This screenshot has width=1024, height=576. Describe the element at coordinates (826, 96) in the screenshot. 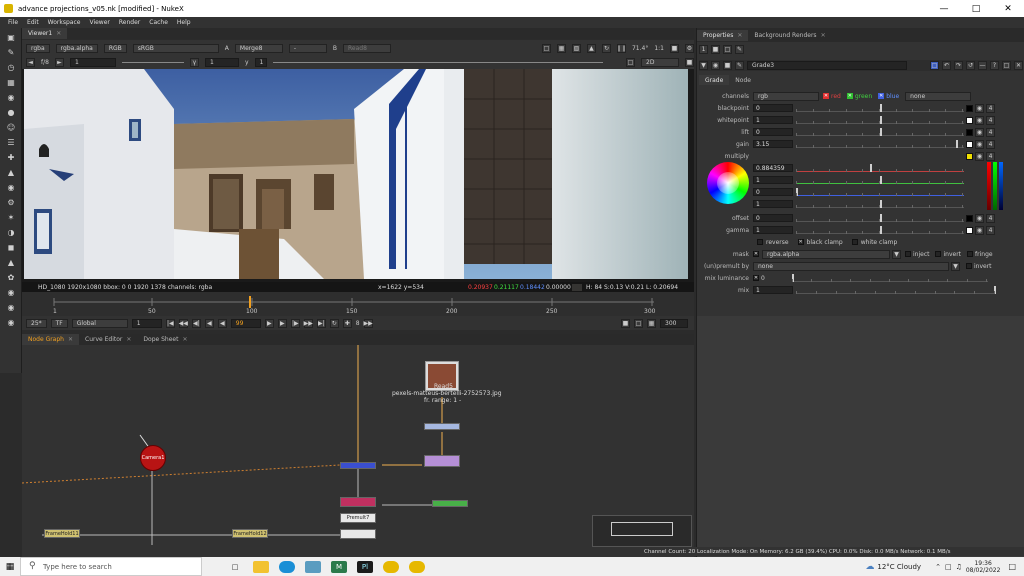

I see `red-checkbox: ✕` at that location.